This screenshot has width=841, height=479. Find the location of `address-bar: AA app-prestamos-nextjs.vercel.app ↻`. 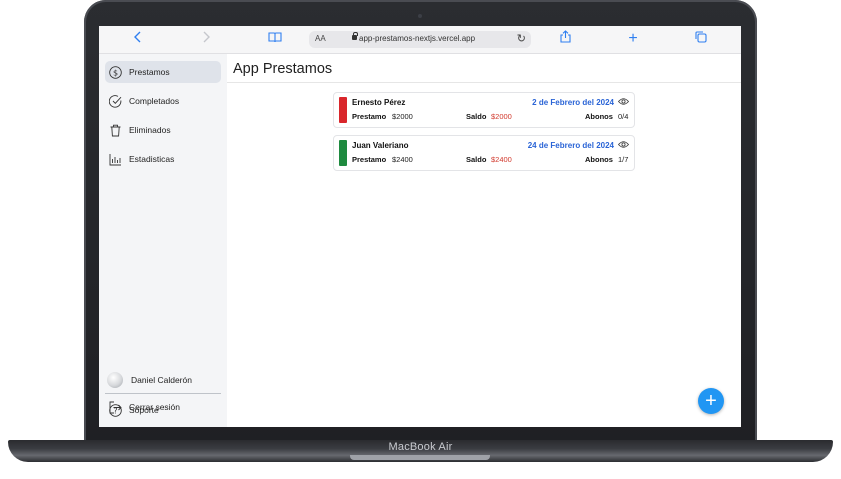

address-bar: AA app-prestamos-nextjs.vercel.app ↻ is located at coordinates (420, 39).